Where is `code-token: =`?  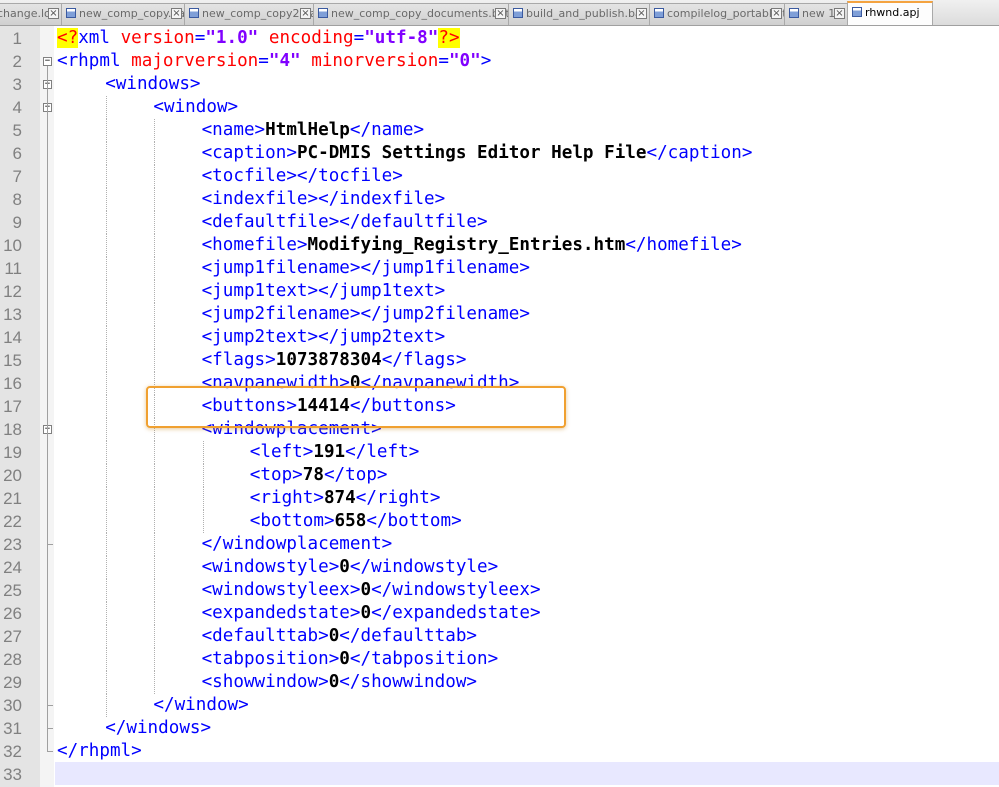 code-token: = is located at coordinates (200, 38).